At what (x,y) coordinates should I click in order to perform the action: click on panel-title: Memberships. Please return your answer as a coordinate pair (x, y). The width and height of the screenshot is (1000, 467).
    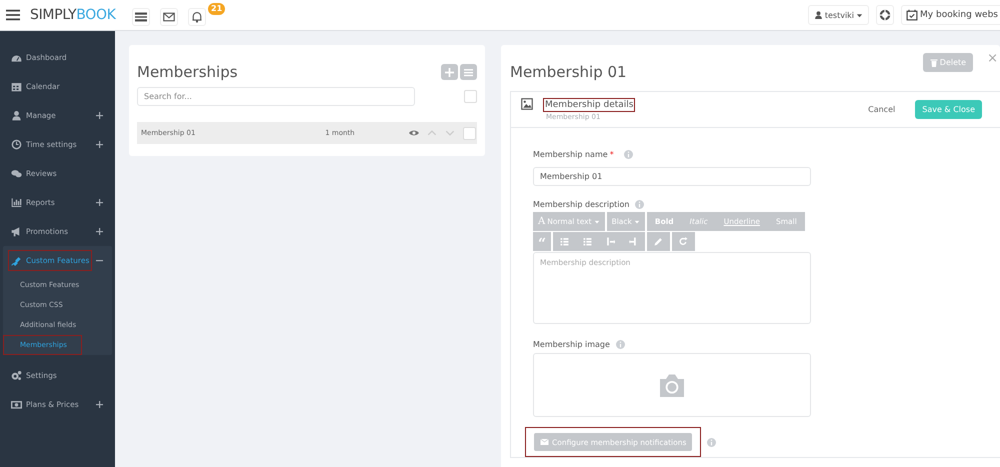
    Looking at the image, I should click on (187, 72).